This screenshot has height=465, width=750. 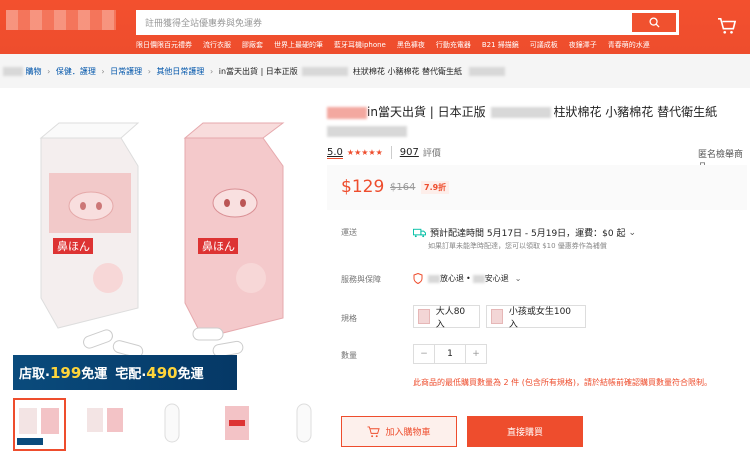 What do you see at coordinates (128, 374) in the screenshot?
I see `promo-home-label: 宅配` at bounding box center [128, 374].